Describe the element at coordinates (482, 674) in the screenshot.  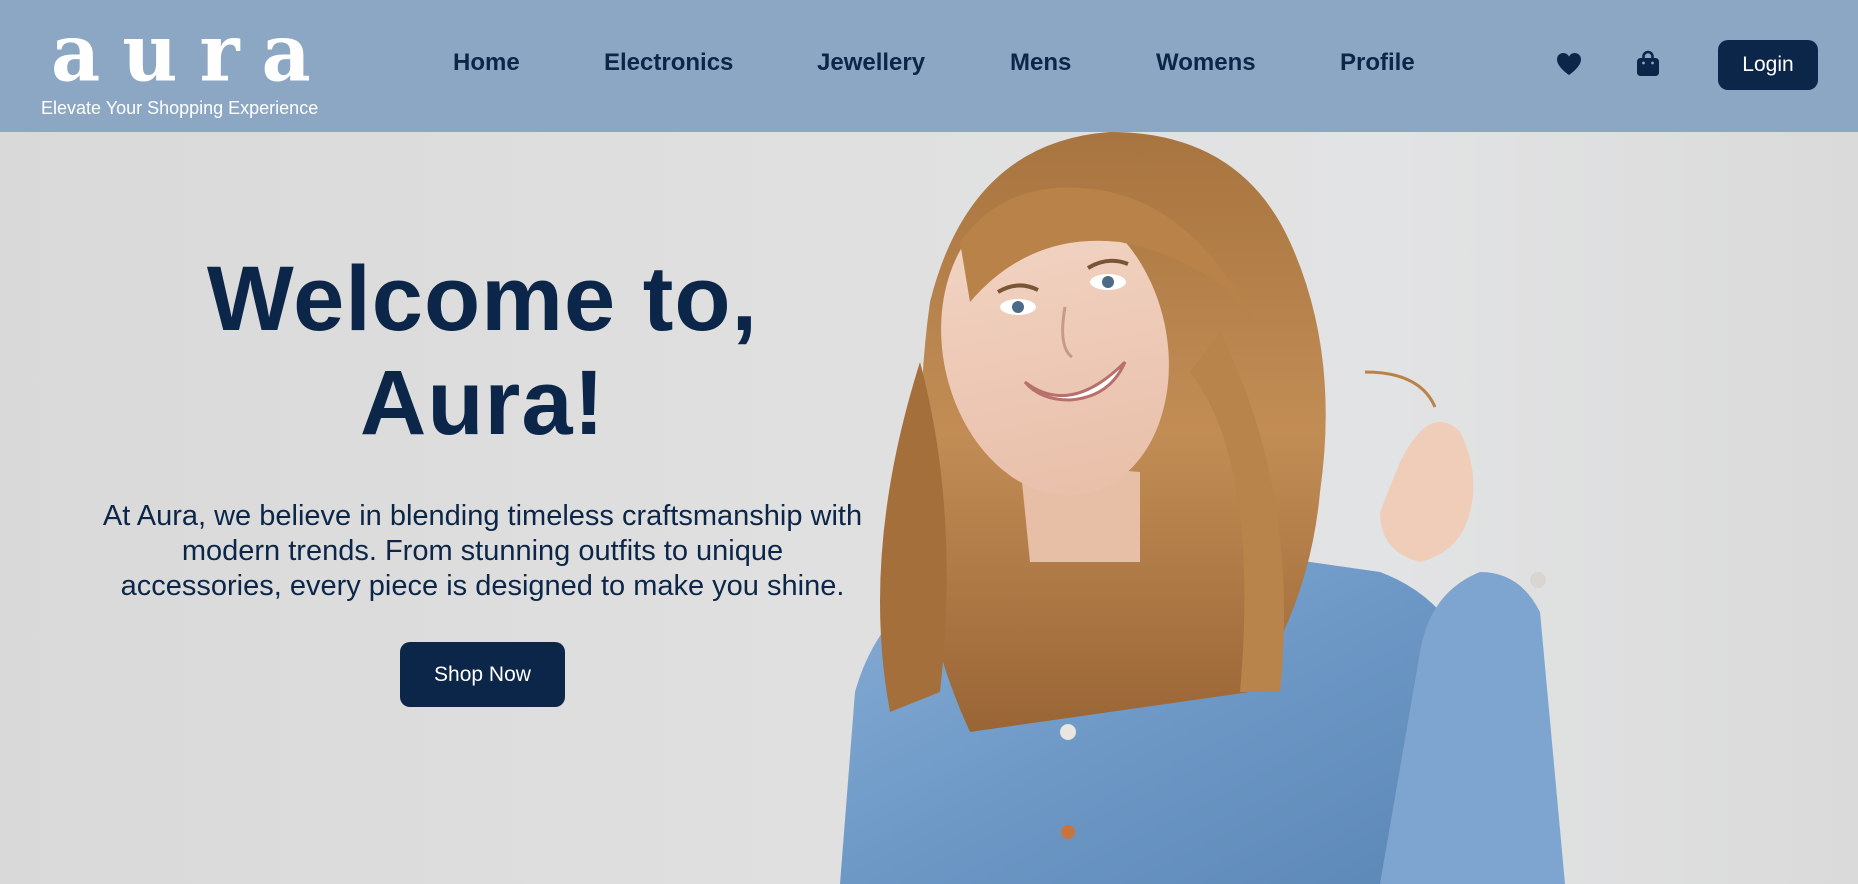
I see `shop-now-button: Shop Now` at that location.